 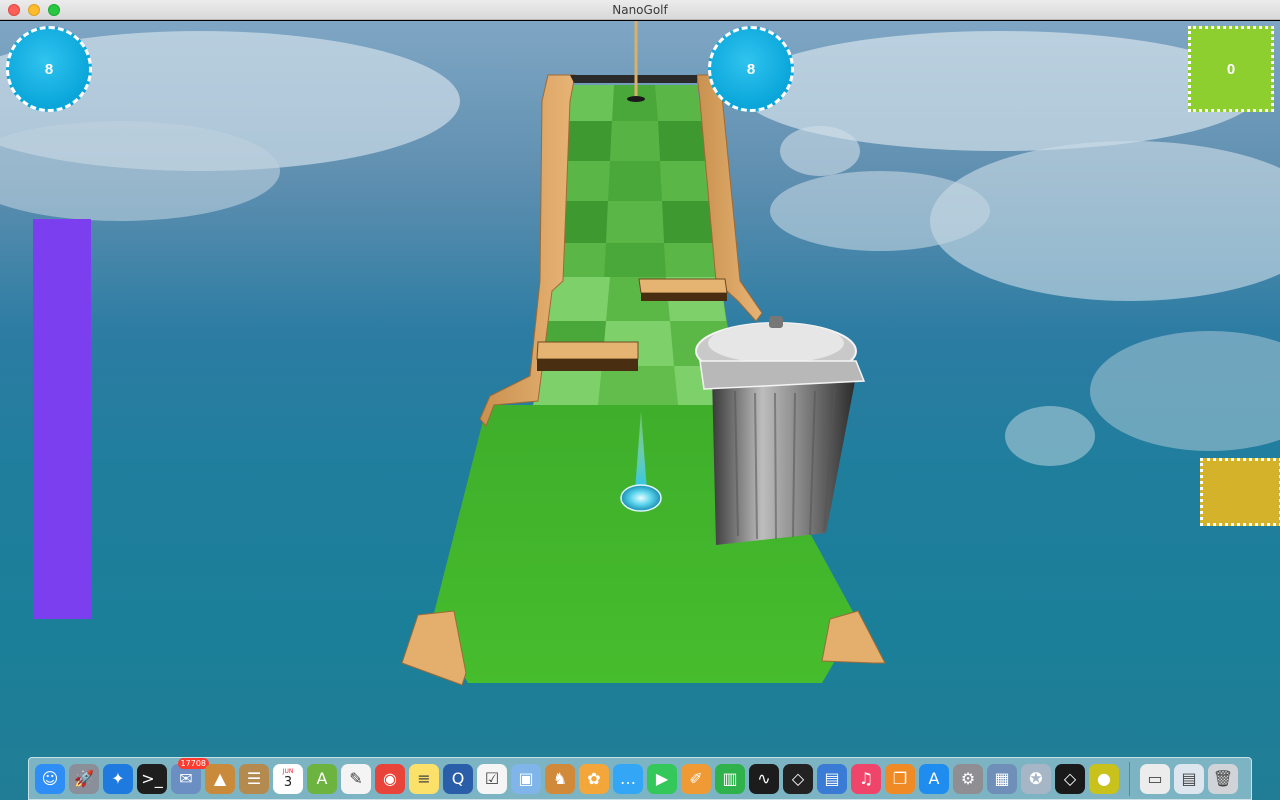 I want to click on downloads-stack-icon: ▭, so click(x=1155, y=778).